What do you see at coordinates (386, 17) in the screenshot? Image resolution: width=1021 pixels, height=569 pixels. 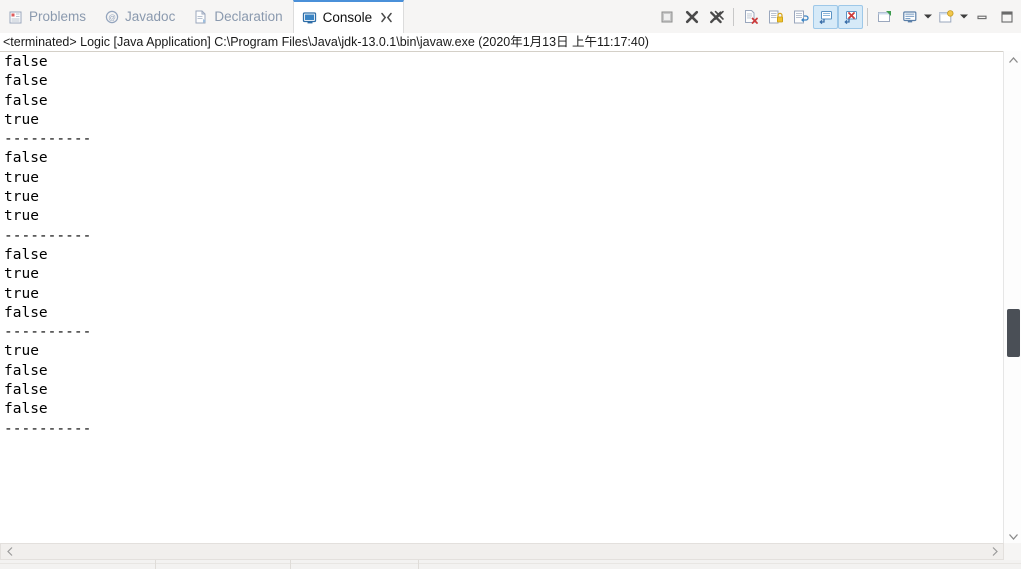 I see `close-icon` at bounding box center [386, 17].